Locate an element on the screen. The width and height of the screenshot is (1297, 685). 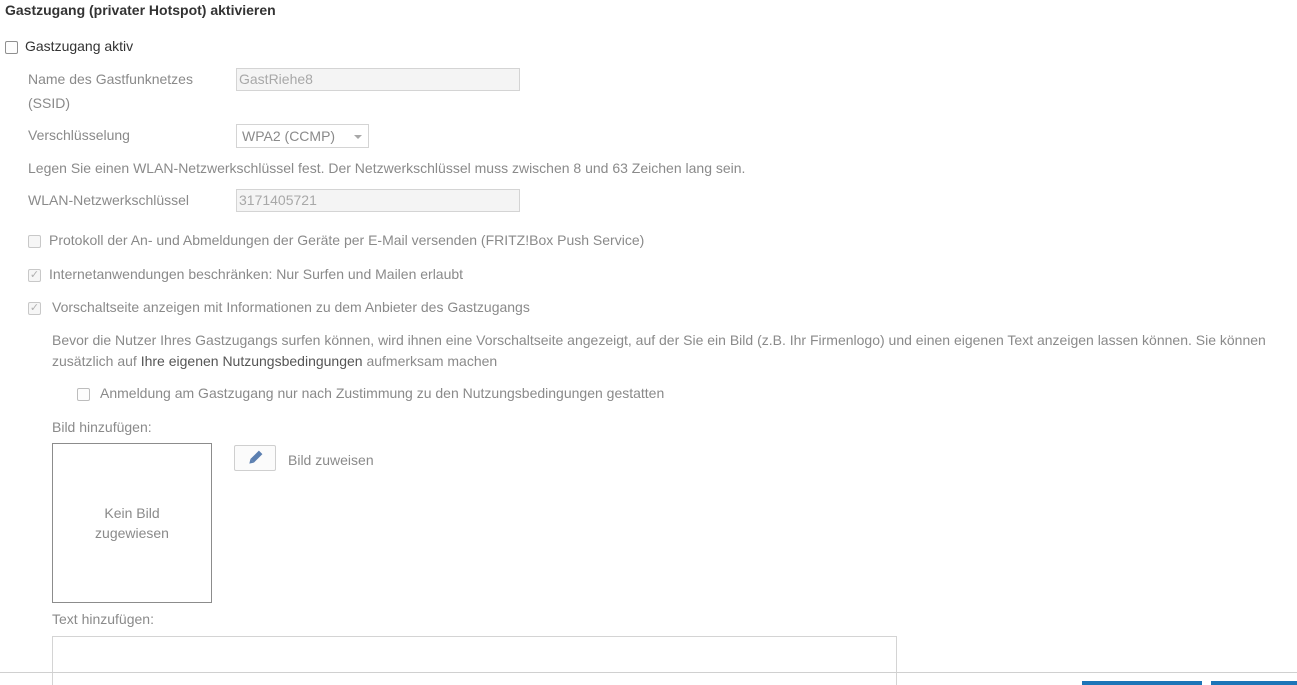
footer-button-secondary is located at coordinates (1254, 683).